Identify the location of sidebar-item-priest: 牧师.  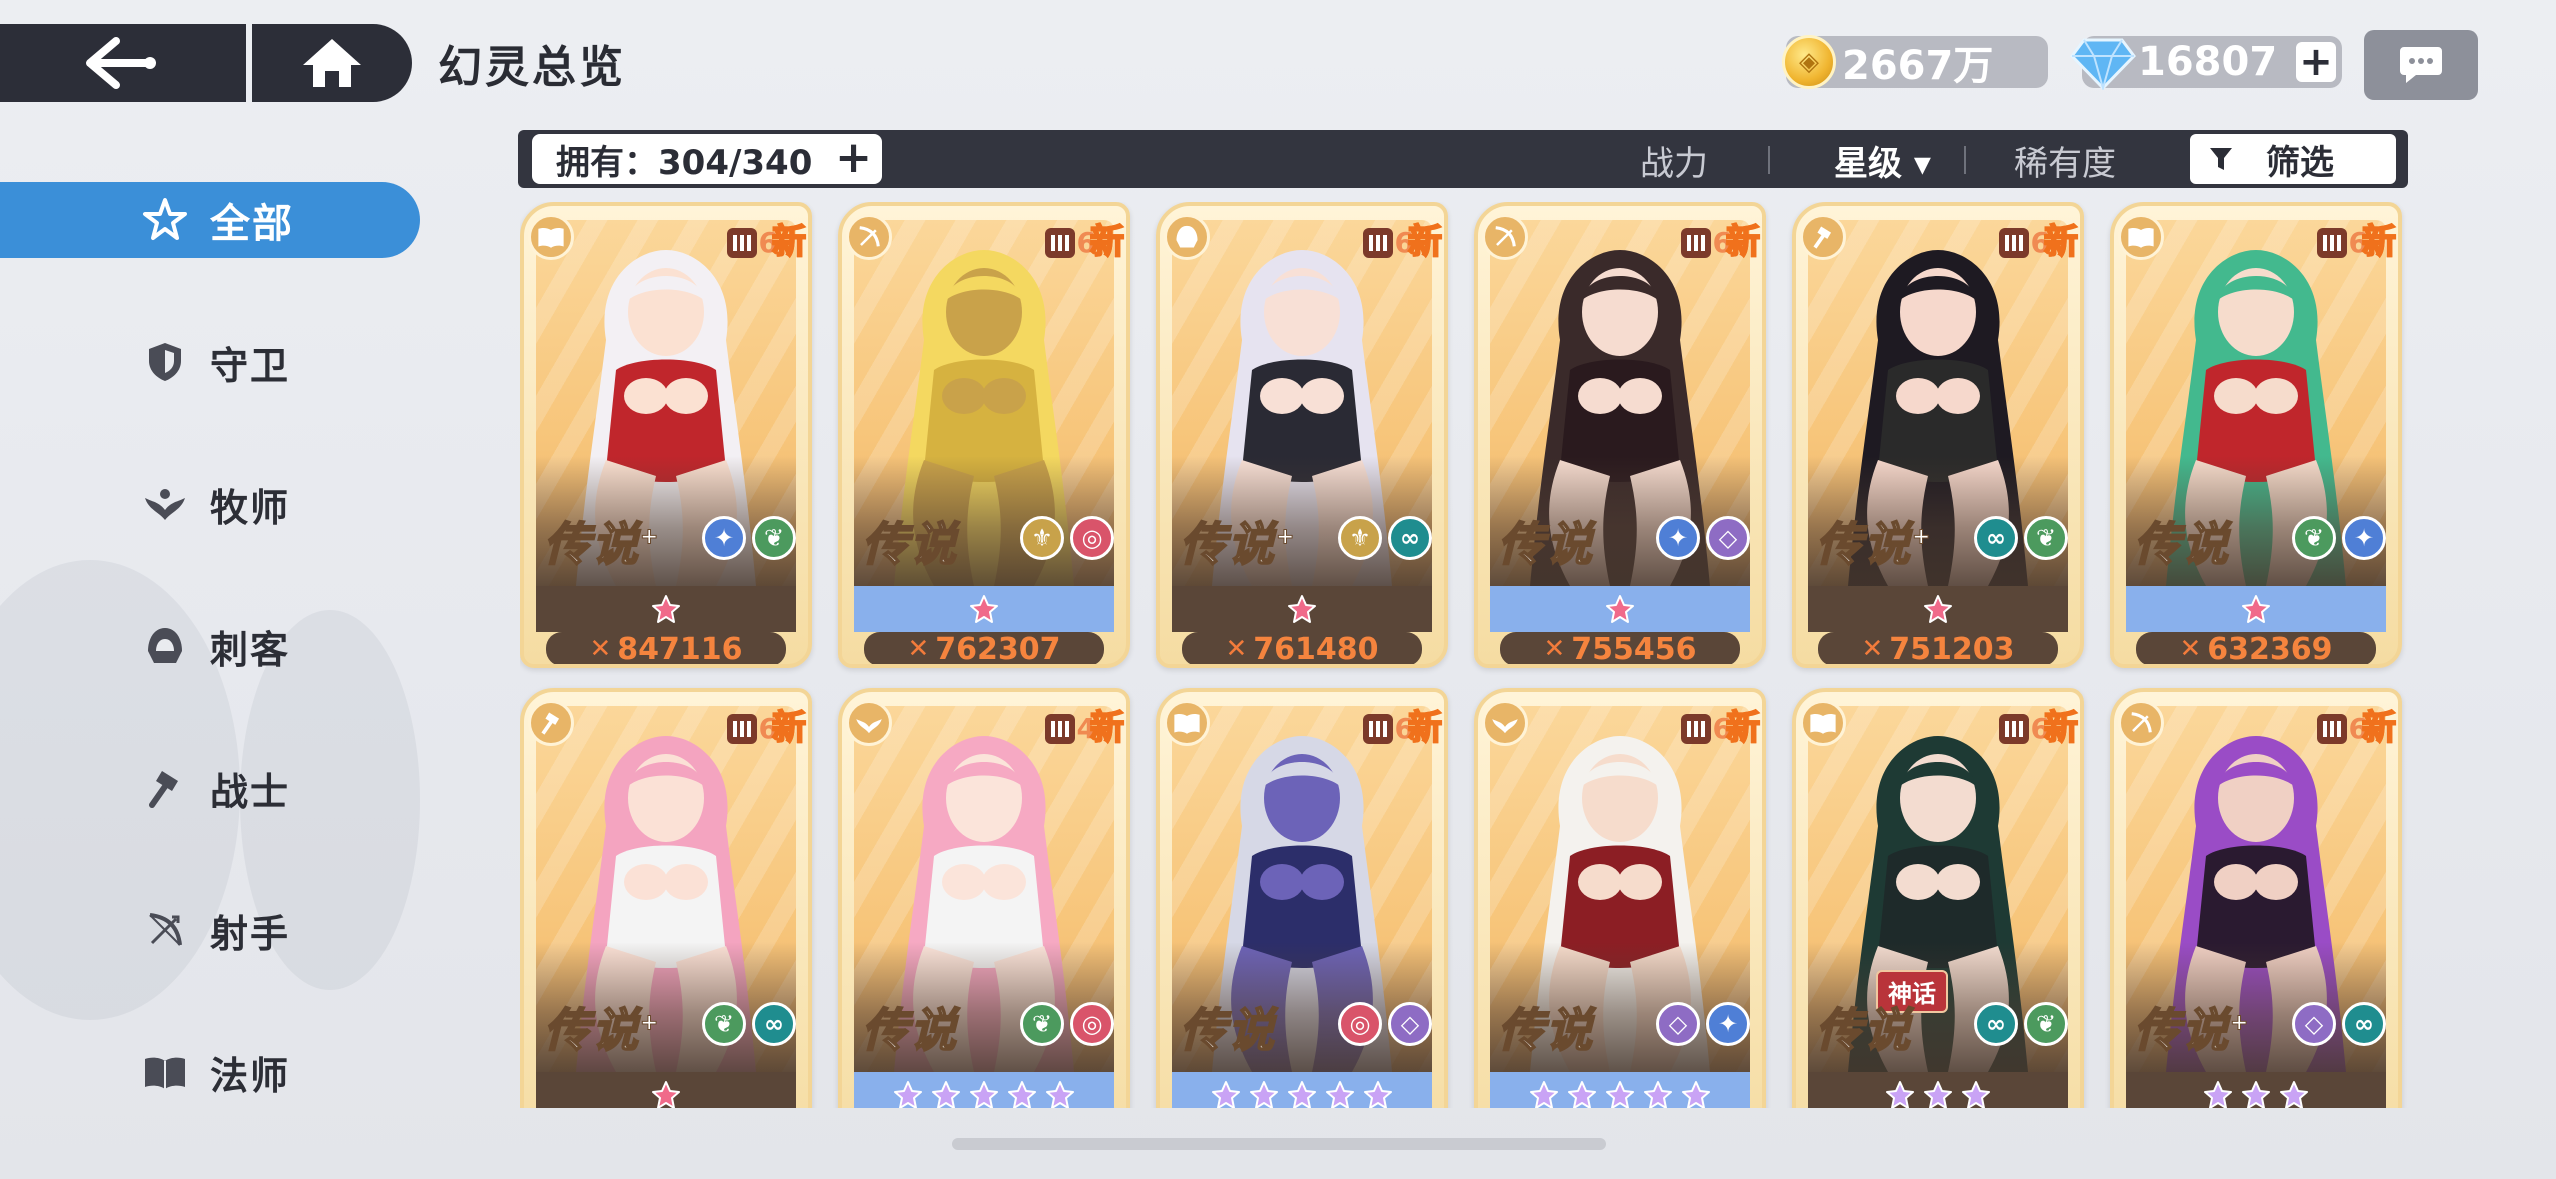
(210, 504).